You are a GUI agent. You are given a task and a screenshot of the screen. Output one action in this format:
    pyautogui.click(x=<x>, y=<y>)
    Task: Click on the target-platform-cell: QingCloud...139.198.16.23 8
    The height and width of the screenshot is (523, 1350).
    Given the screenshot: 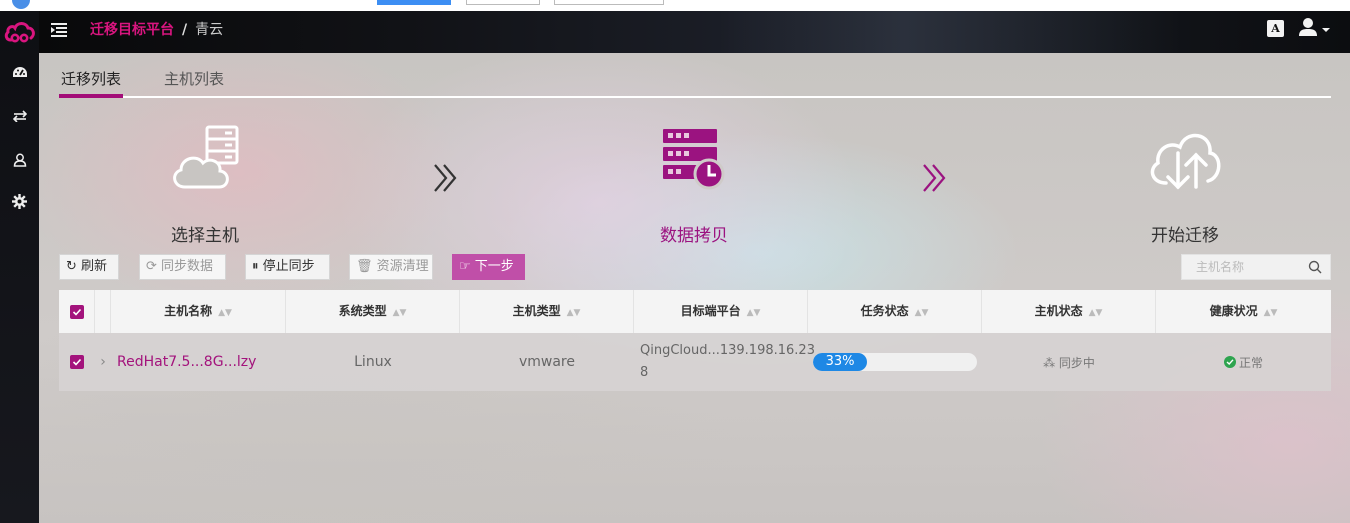 What is the action you would take?
    pyautogui.click(x=724, y=362)
    